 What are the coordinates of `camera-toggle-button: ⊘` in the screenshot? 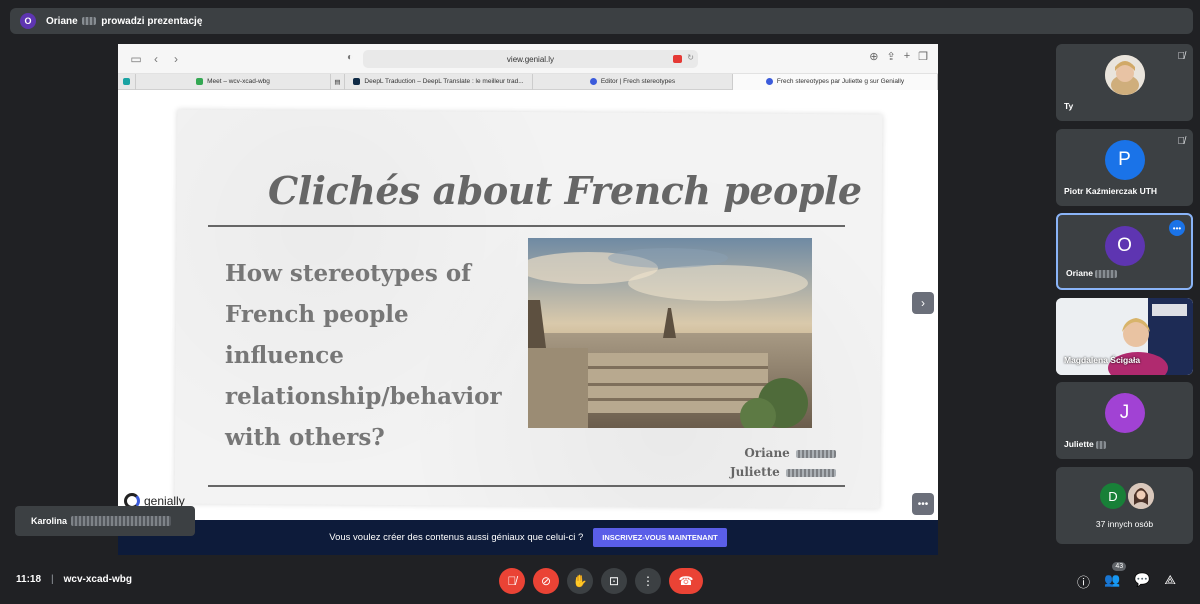 It's located at (546, 581).